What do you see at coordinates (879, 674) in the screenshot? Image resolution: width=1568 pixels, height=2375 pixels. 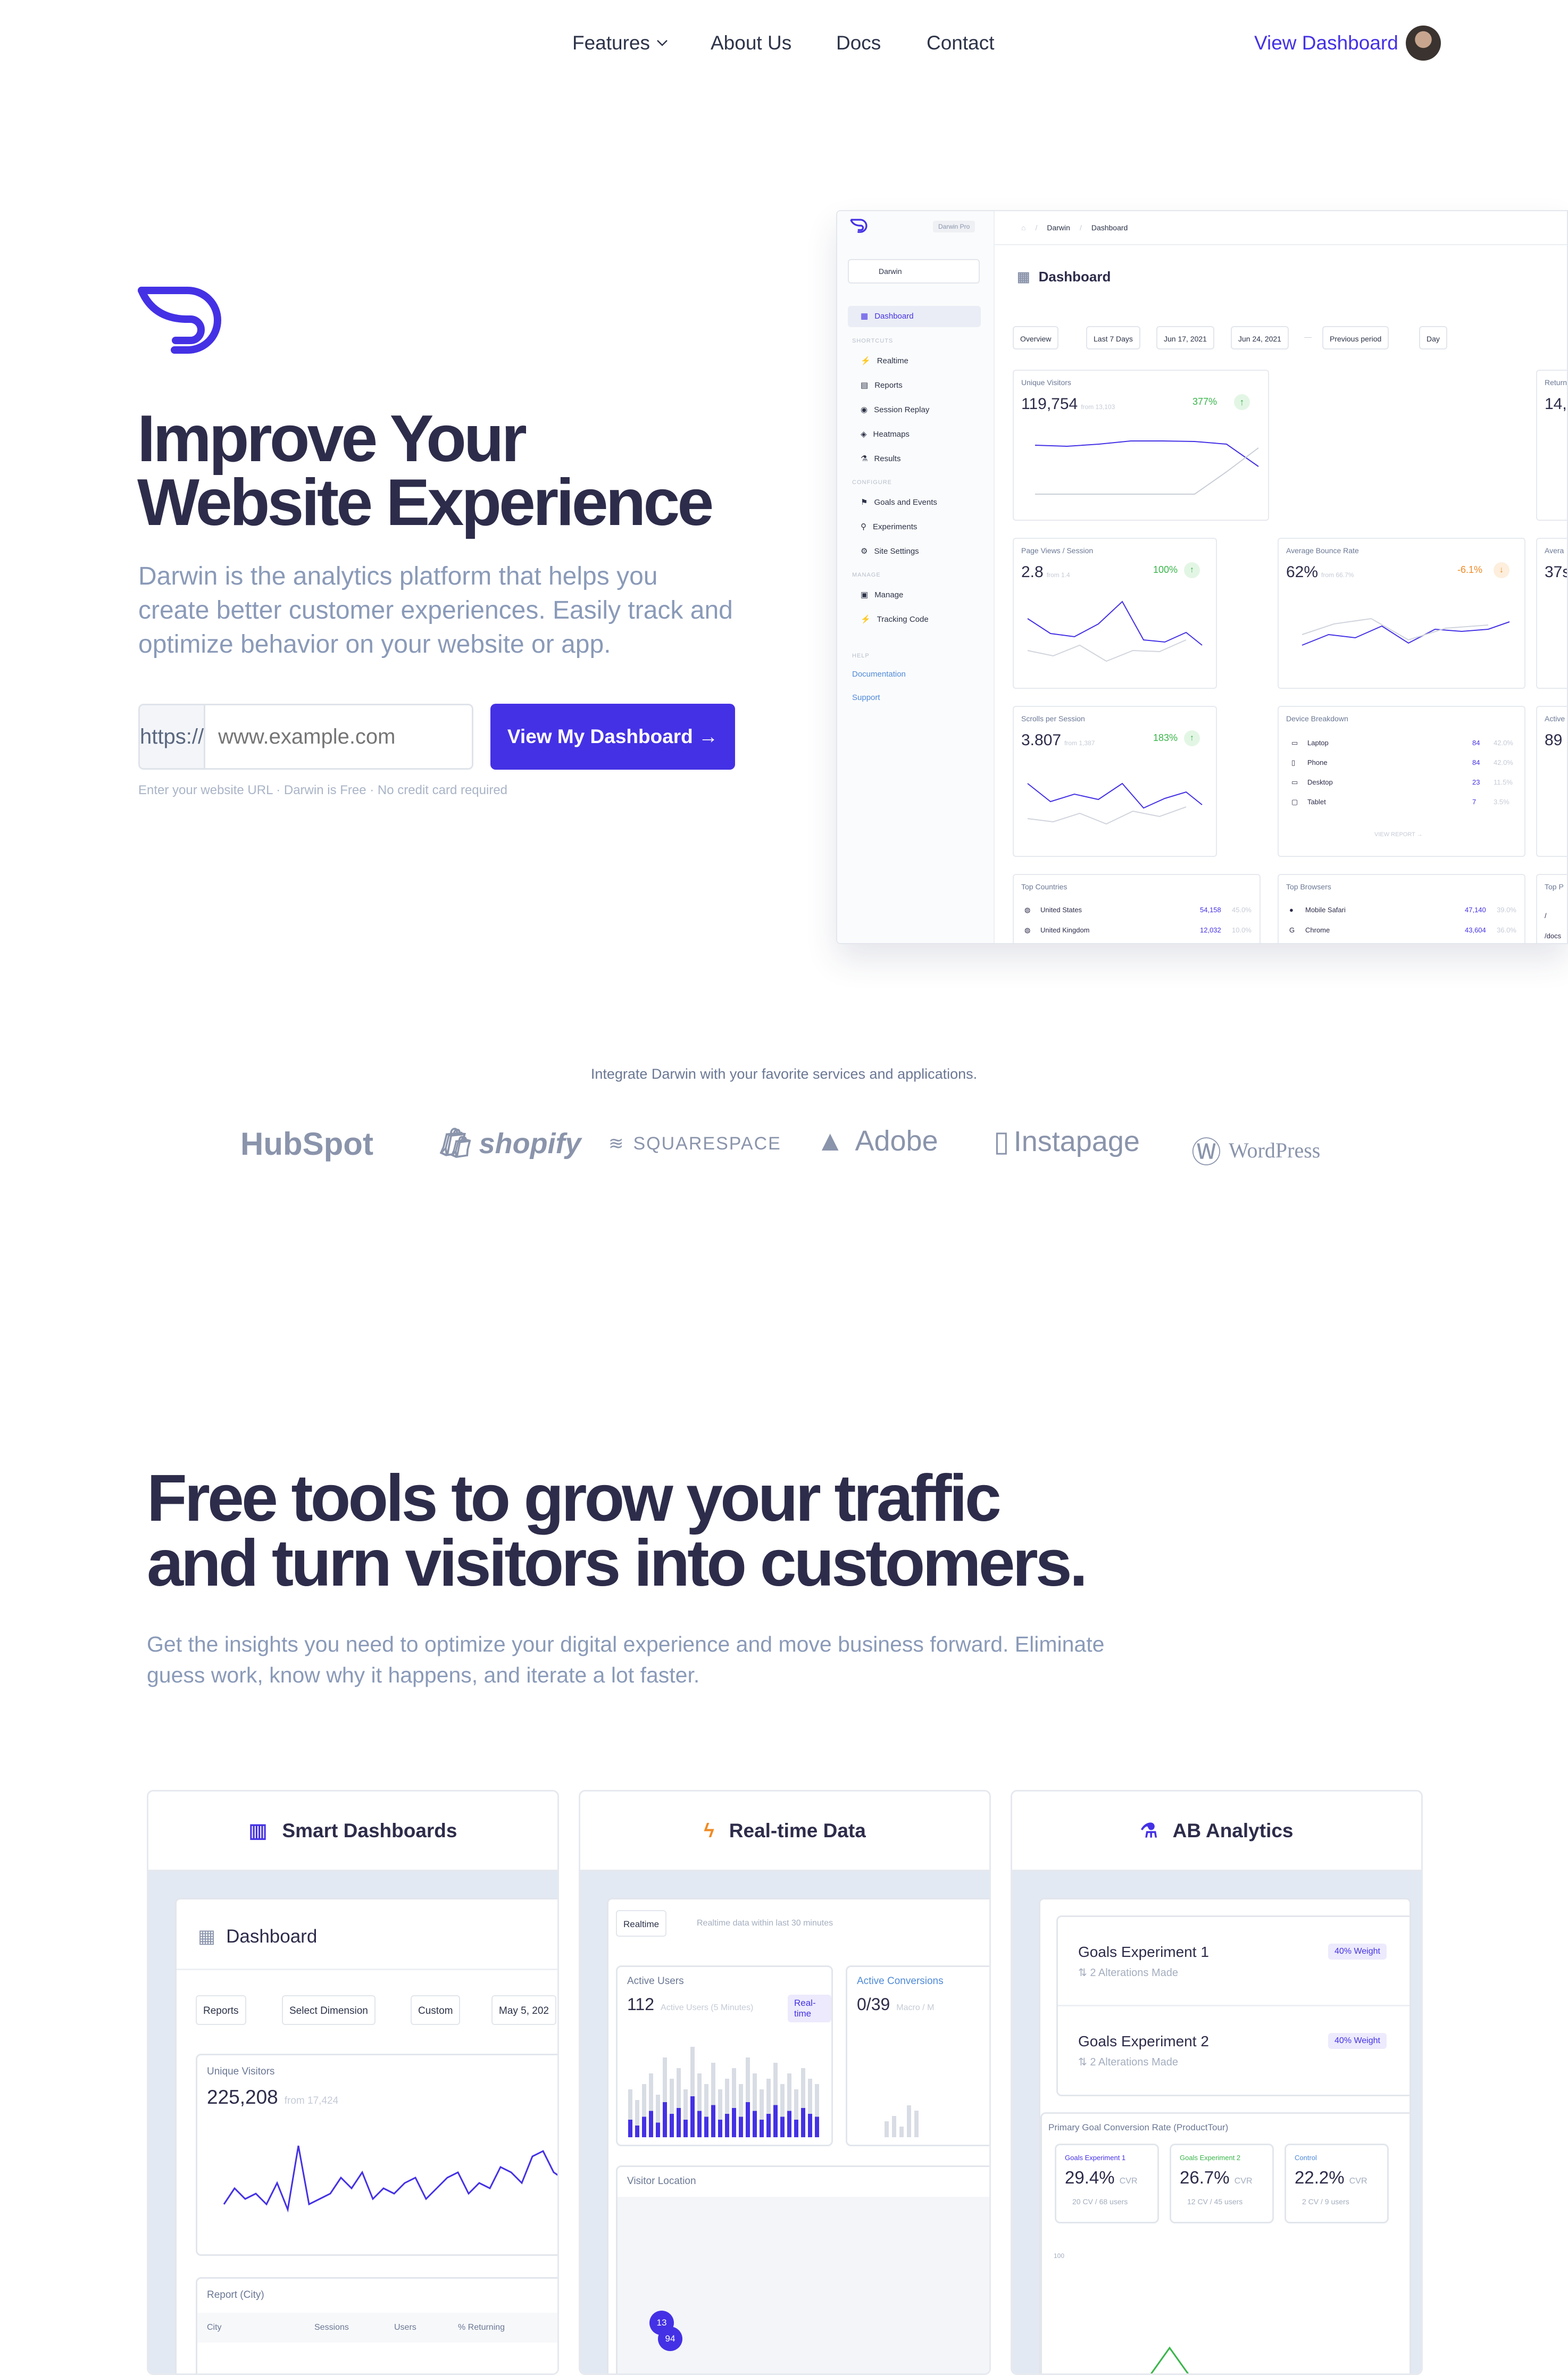 I see `sidebar-link-documentation: Documentation` at bounding box center [879, 674].